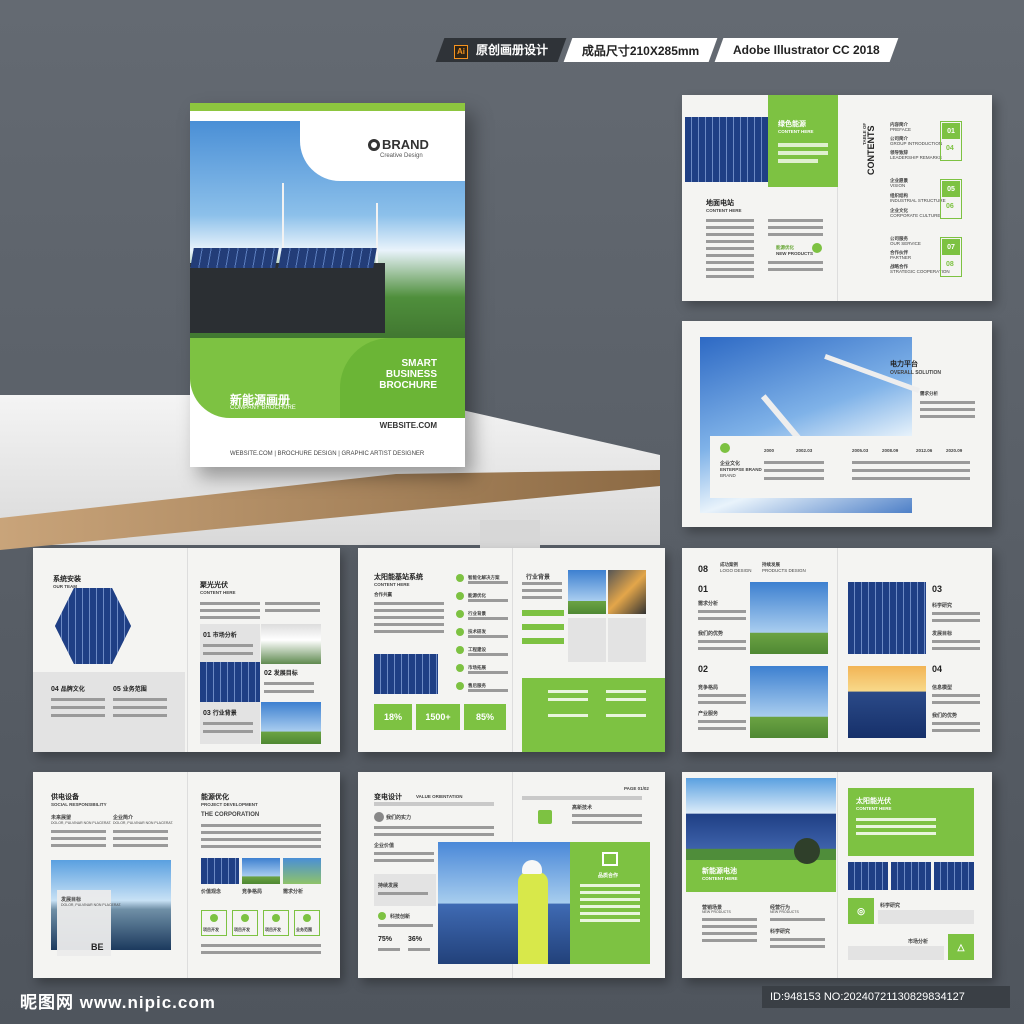 The width and height of the screenshot is (1024, 1024). Describe the element at coordinates (263, 408) in the screenshot. I see `cover-cn-sub: COMPANY BROCHURE` at that location.